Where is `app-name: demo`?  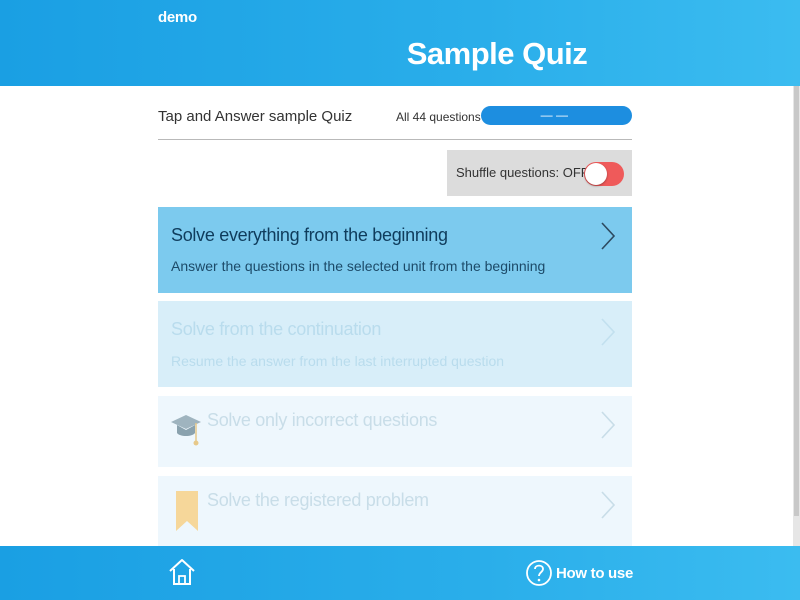 app-name: demo is located at coordinates (177, 17).